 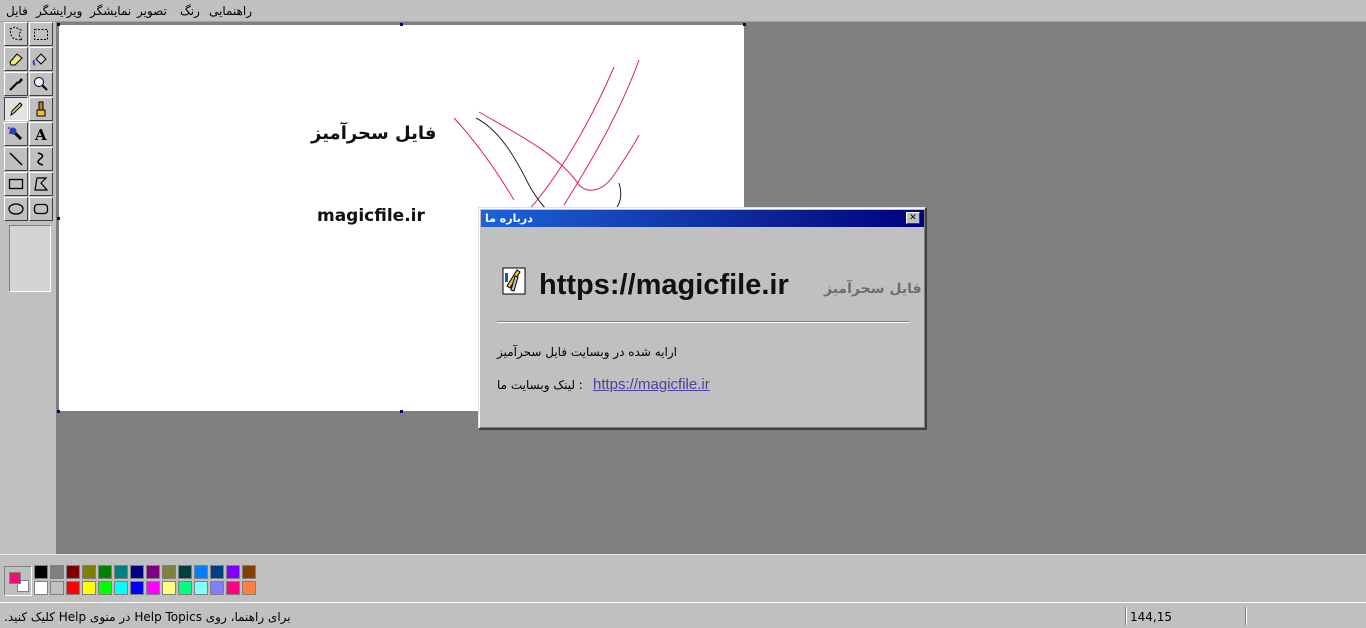 I want to click on line-tool, so click(x=16, y=159).